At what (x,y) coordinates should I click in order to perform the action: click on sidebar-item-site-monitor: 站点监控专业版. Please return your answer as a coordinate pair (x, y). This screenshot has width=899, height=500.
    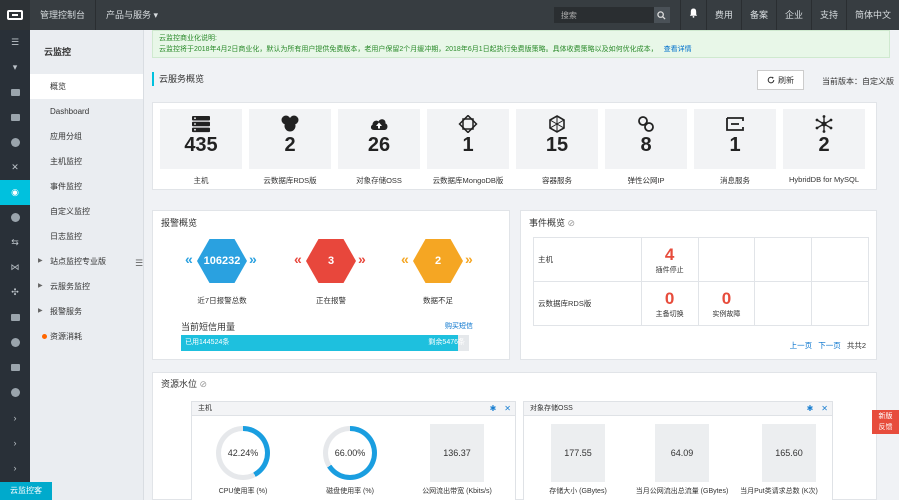
    Looking at the image, I should click on (86, 261).